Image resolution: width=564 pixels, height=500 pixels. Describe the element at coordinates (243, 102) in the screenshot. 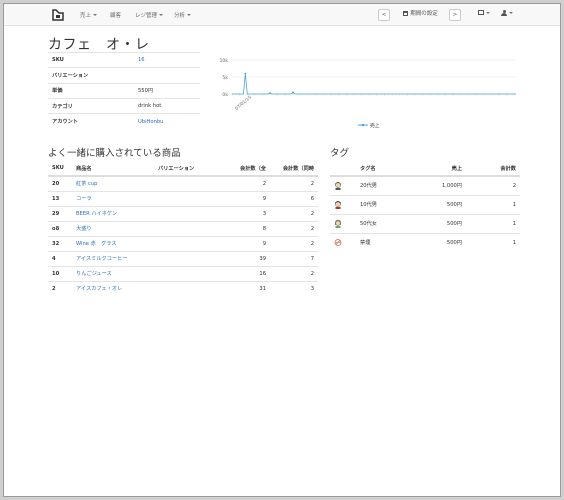

I see `x-tick-label: 07/01/15` at that location.